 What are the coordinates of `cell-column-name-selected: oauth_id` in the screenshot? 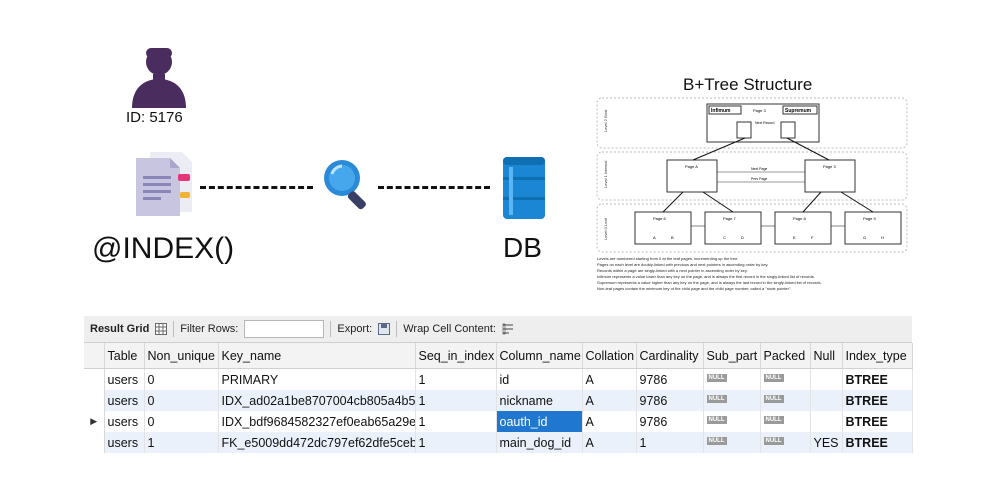 It's located at (539, 421).